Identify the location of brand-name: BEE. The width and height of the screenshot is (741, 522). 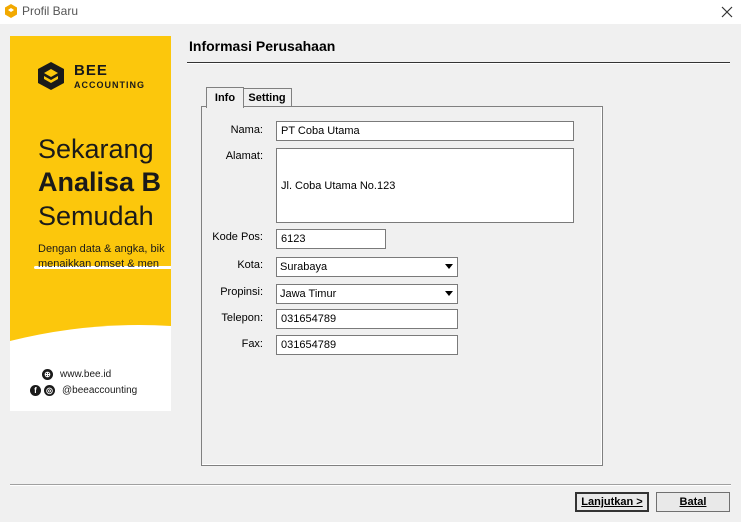
(91, 70).